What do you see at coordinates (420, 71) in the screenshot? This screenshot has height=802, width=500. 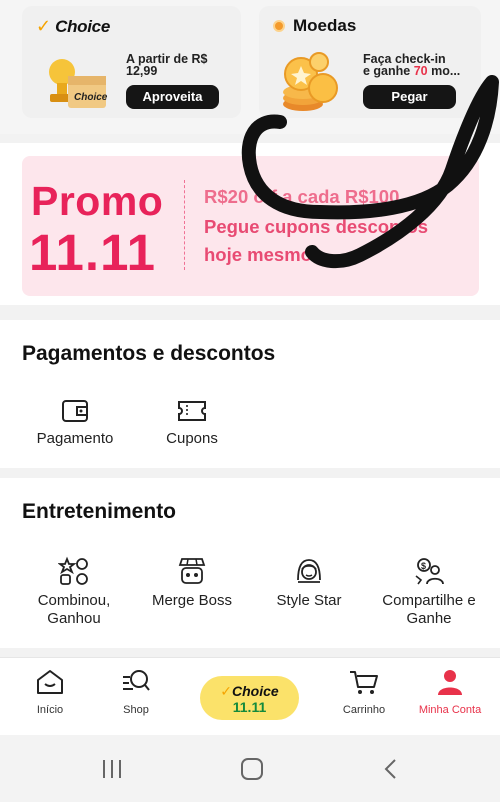 I see `coins-earn-amount: 70` at bounding box center [420, 71].